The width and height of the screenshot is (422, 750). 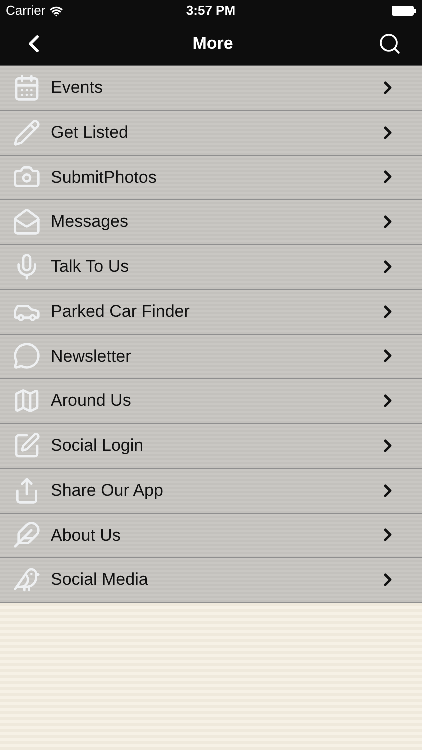 What do you see at coordinates (26, 11) in the screenshot?
I see `carrier-label: Carrier` at bounding box center [26, 11].